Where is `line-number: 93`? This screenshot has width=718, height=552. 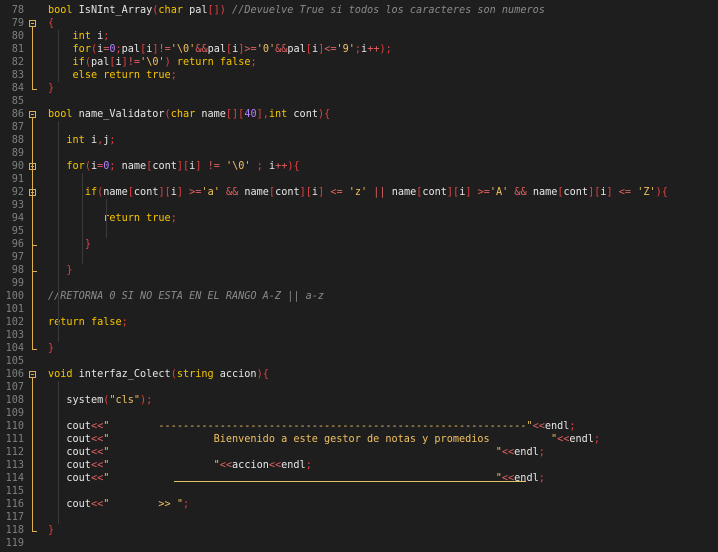 line-number: 93 is located at coordinates (17, 205).